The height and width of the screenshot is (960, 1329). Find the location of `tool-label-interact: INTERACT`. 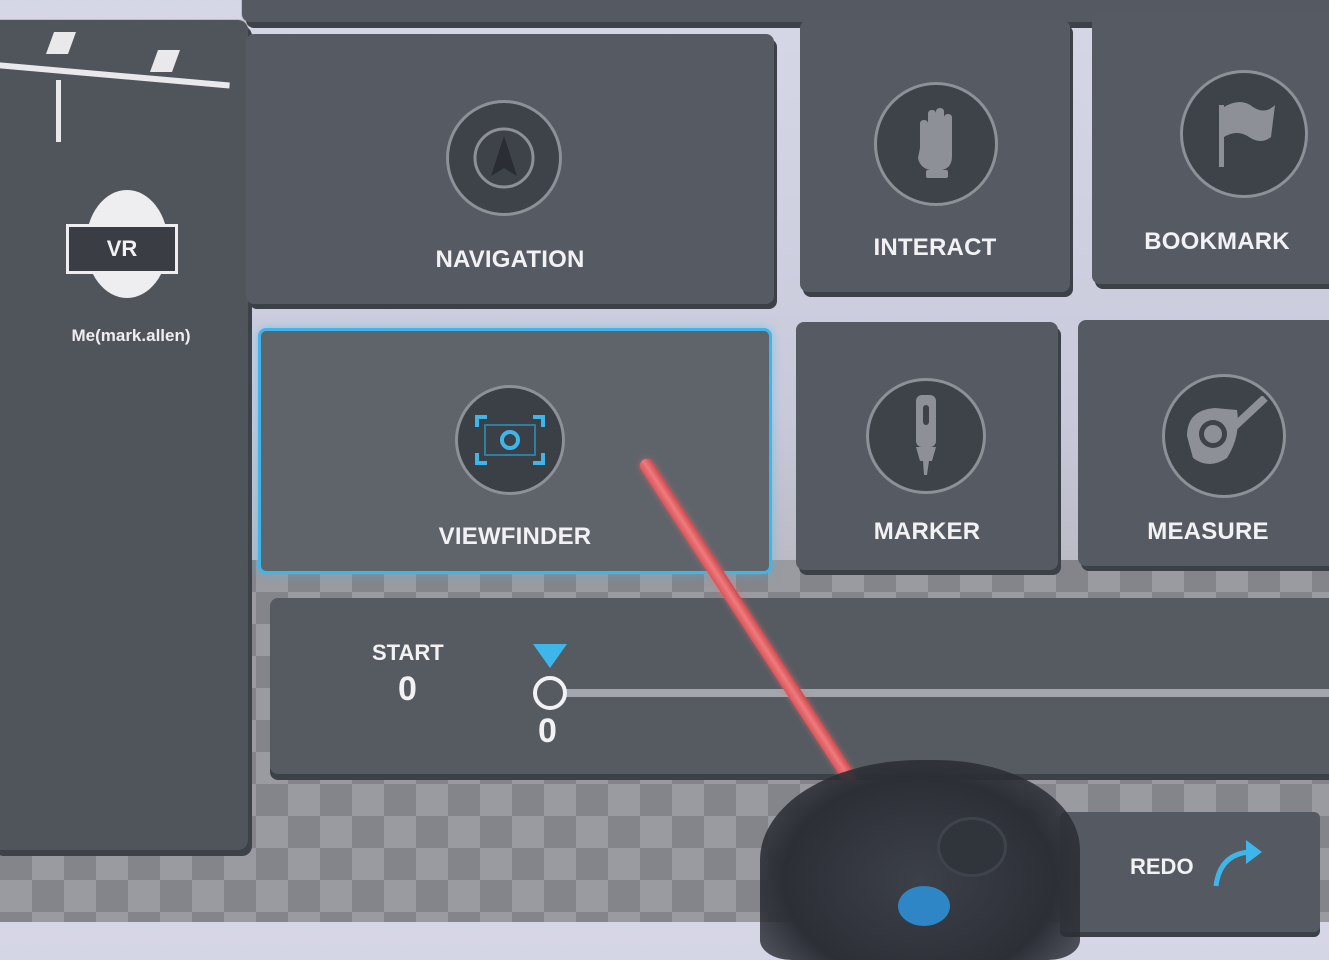

tool-label-interact: INTERACT is located at coordinates (935, 247).